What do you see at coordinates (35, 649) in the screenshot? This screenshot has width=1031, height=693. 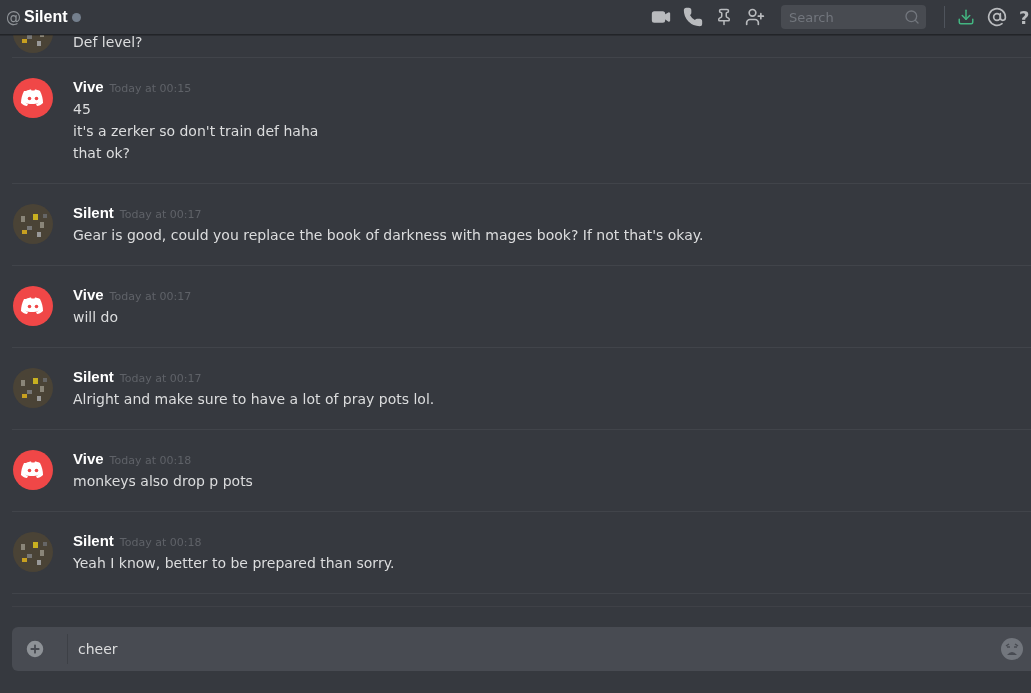 I see `add-icon` at bounding box center [35, 649].